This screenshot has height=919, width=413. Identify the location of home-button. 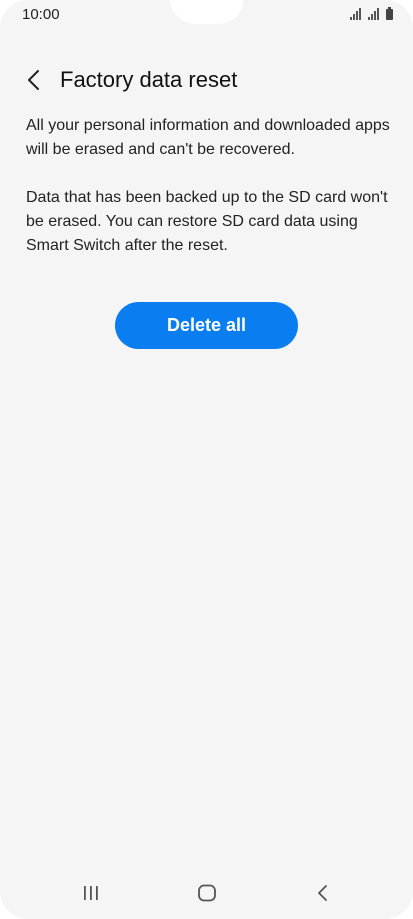
(207, 893).